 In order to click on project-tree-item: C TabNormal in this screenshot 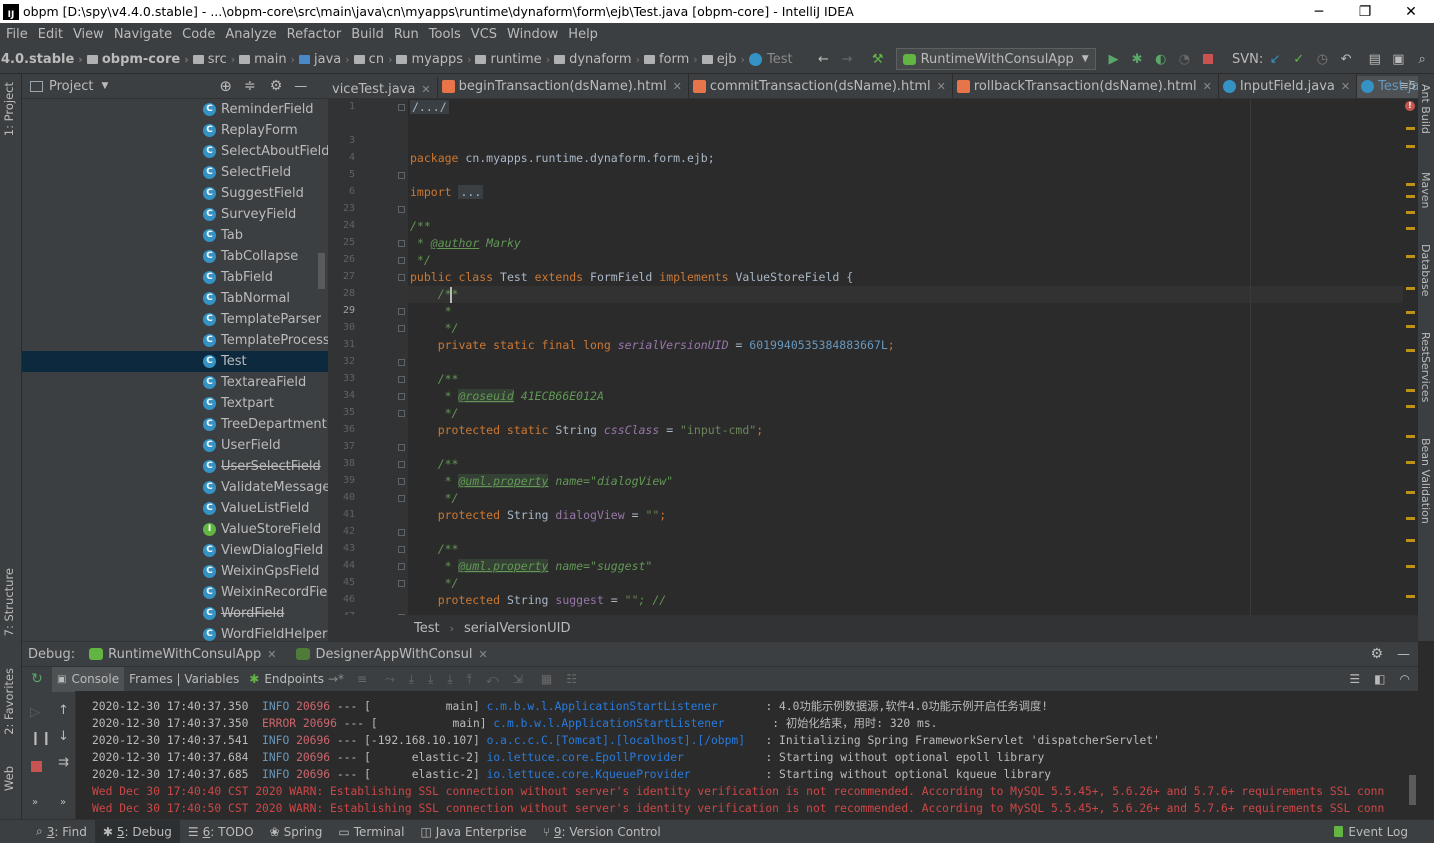, I will do `click(175, 298)`.